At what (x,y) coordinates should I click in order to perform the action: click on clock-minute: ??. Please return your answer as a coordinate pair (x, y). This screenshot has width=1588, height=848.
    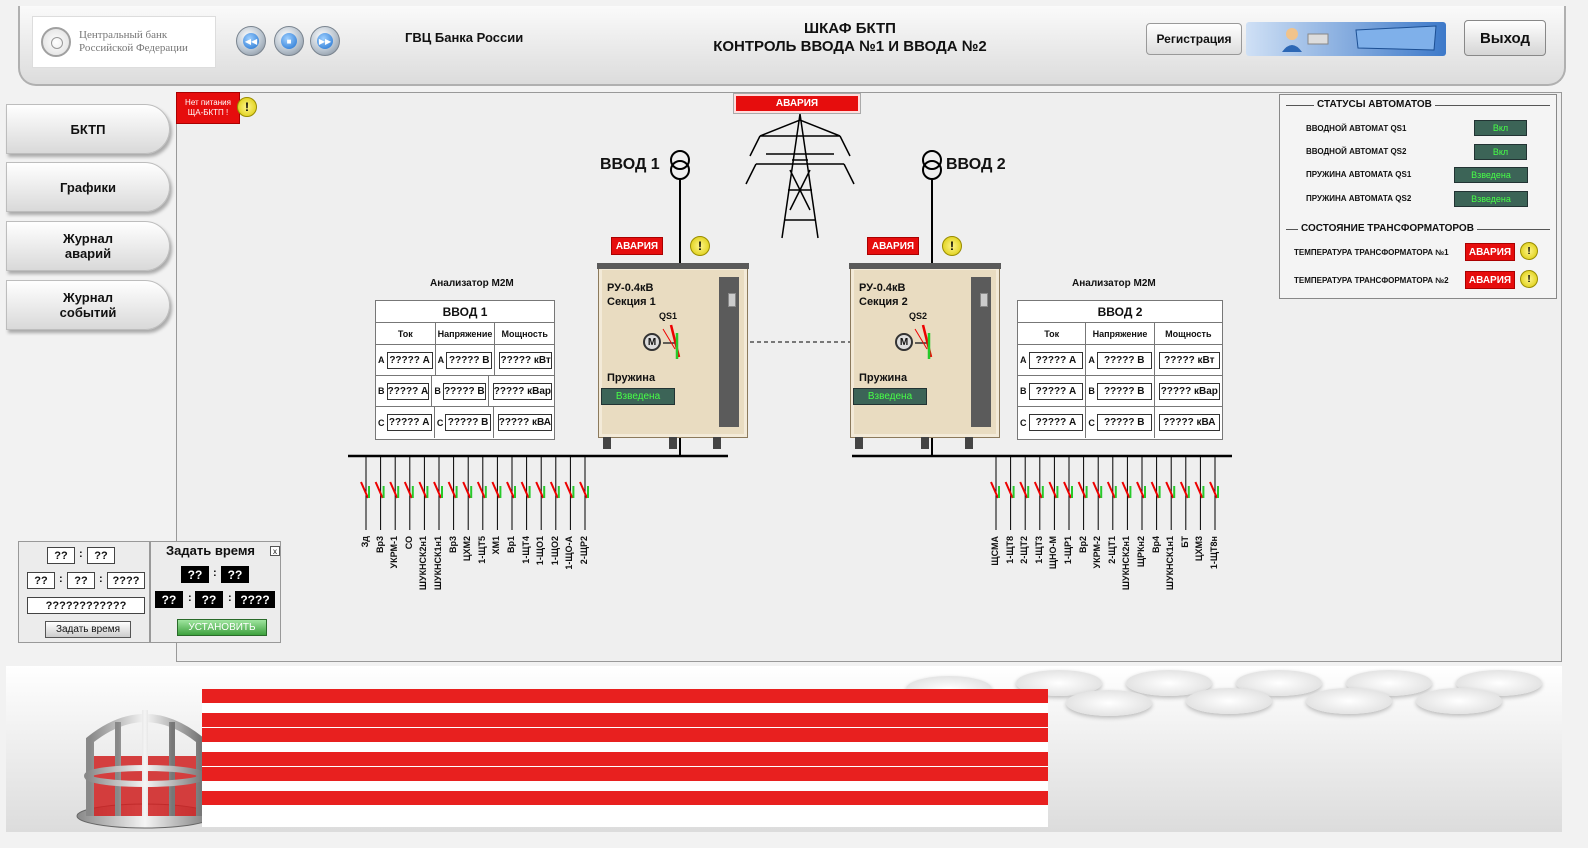
    Looking at the image, I should click on (101, 555).